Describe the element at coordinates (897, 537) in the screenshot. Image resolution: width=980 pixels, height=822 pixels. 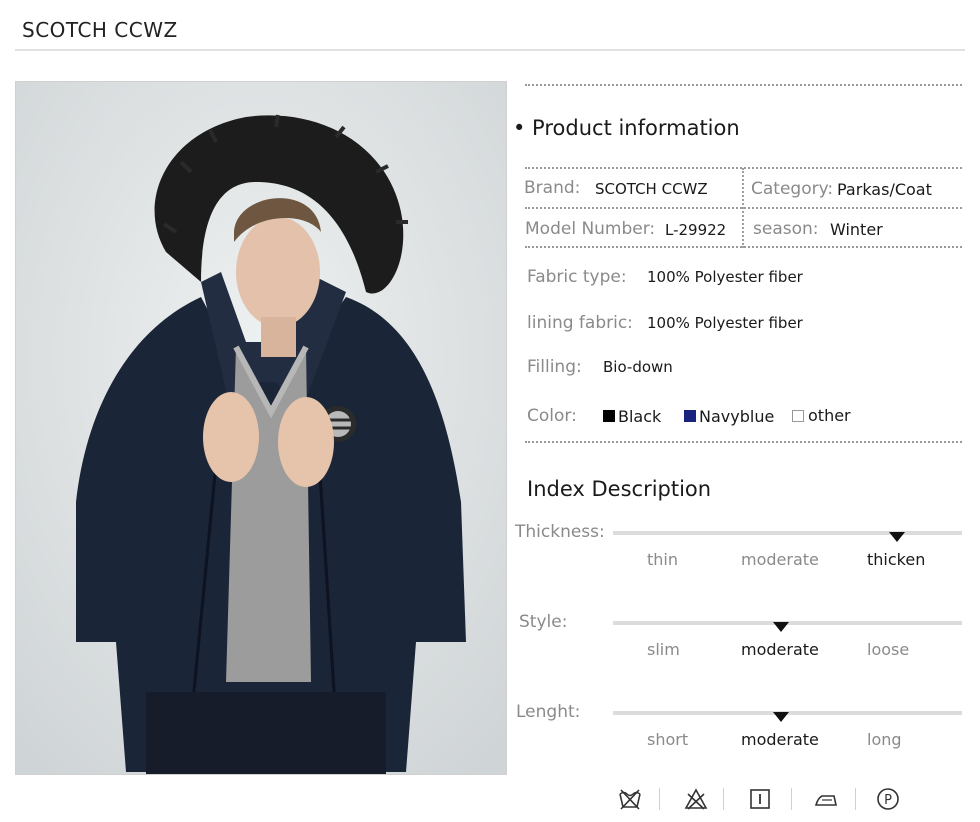
I see `thickness-marker` at that location.